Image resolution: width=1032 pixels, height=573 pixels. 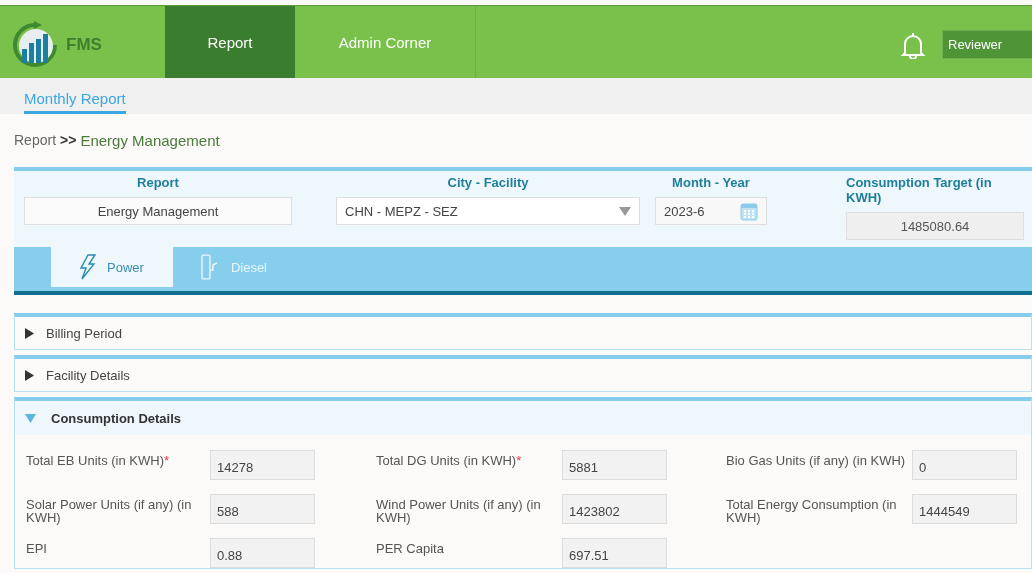 What do you see at coordinates (35, 140) in the screenshot?
I see `breadcrumb-link: Report` at bounding box center [35, 140].